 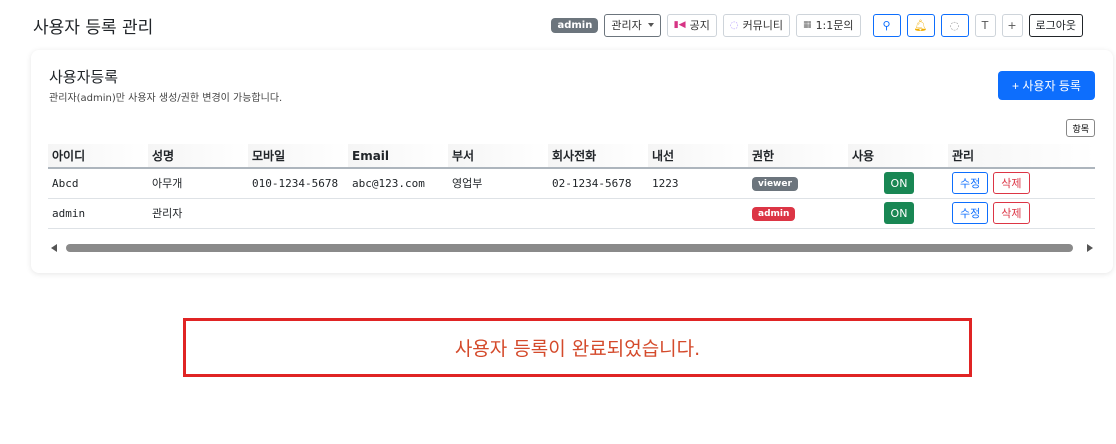 What do you see at coordinates (84, 77) in the screenshot?
I see `card-title: 사용자등록` at bounding box center [84, 77].